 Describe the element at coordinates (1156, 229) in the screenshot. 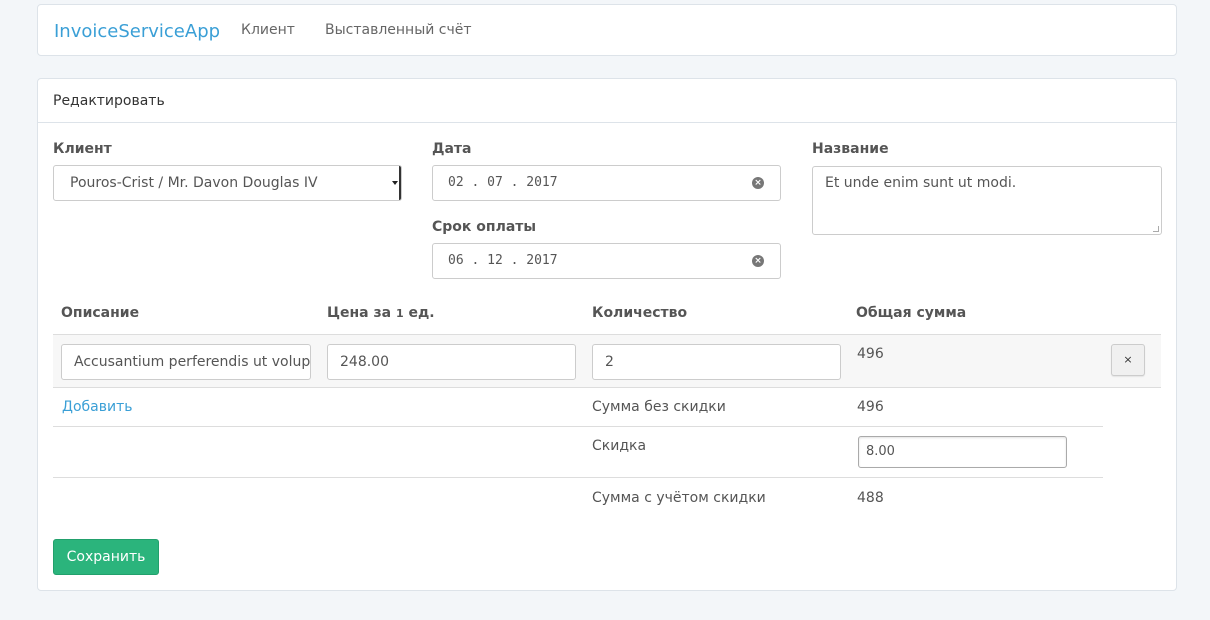

I see `resize-grip-icon` at that location.